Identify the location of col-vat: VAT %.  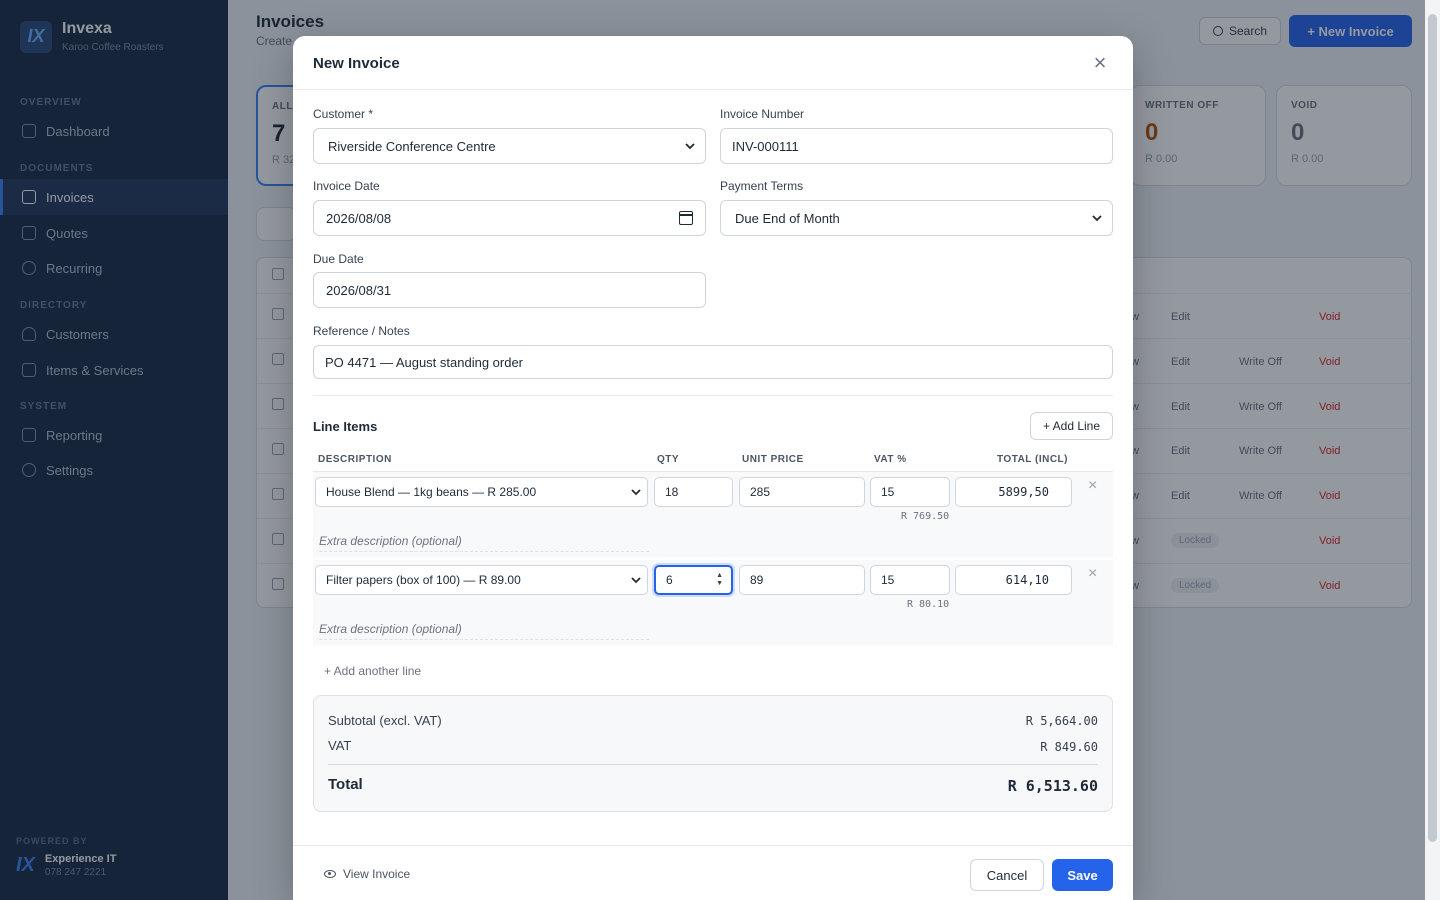
(890, 459).